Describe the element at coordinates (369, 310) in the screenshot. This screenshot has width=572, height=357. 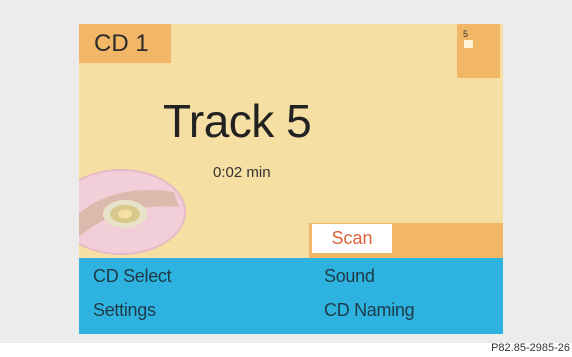
I see `menu-item-cd-naming: CD Naming` at that location.